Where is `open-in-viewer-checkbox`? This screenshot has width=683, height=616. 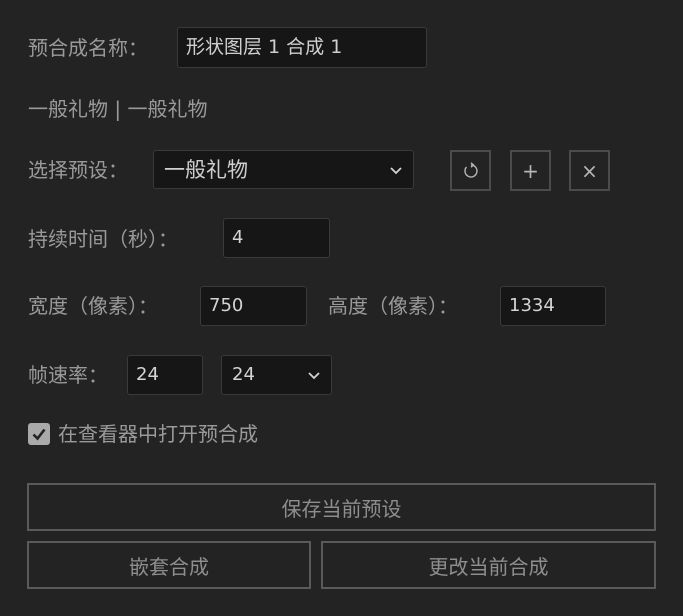
open-in-viewer-checkbox is located at coordinates (39, 434).